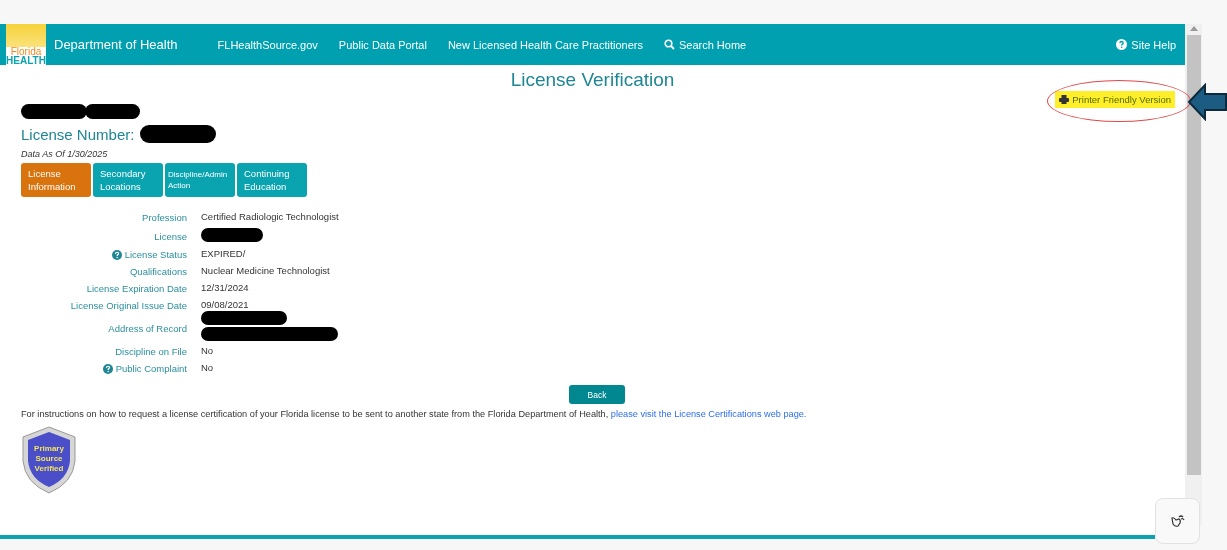 The image size is (1227, 550). I want to click on scrollbar, so click(1193, 275).